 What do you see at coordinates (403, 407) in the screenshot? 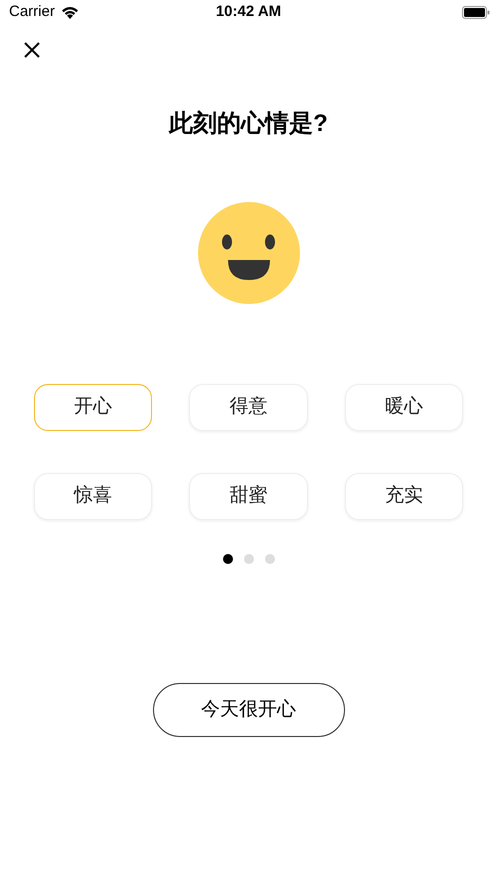
I see `mood-option: 暖心` at bounding box center [403, 407].